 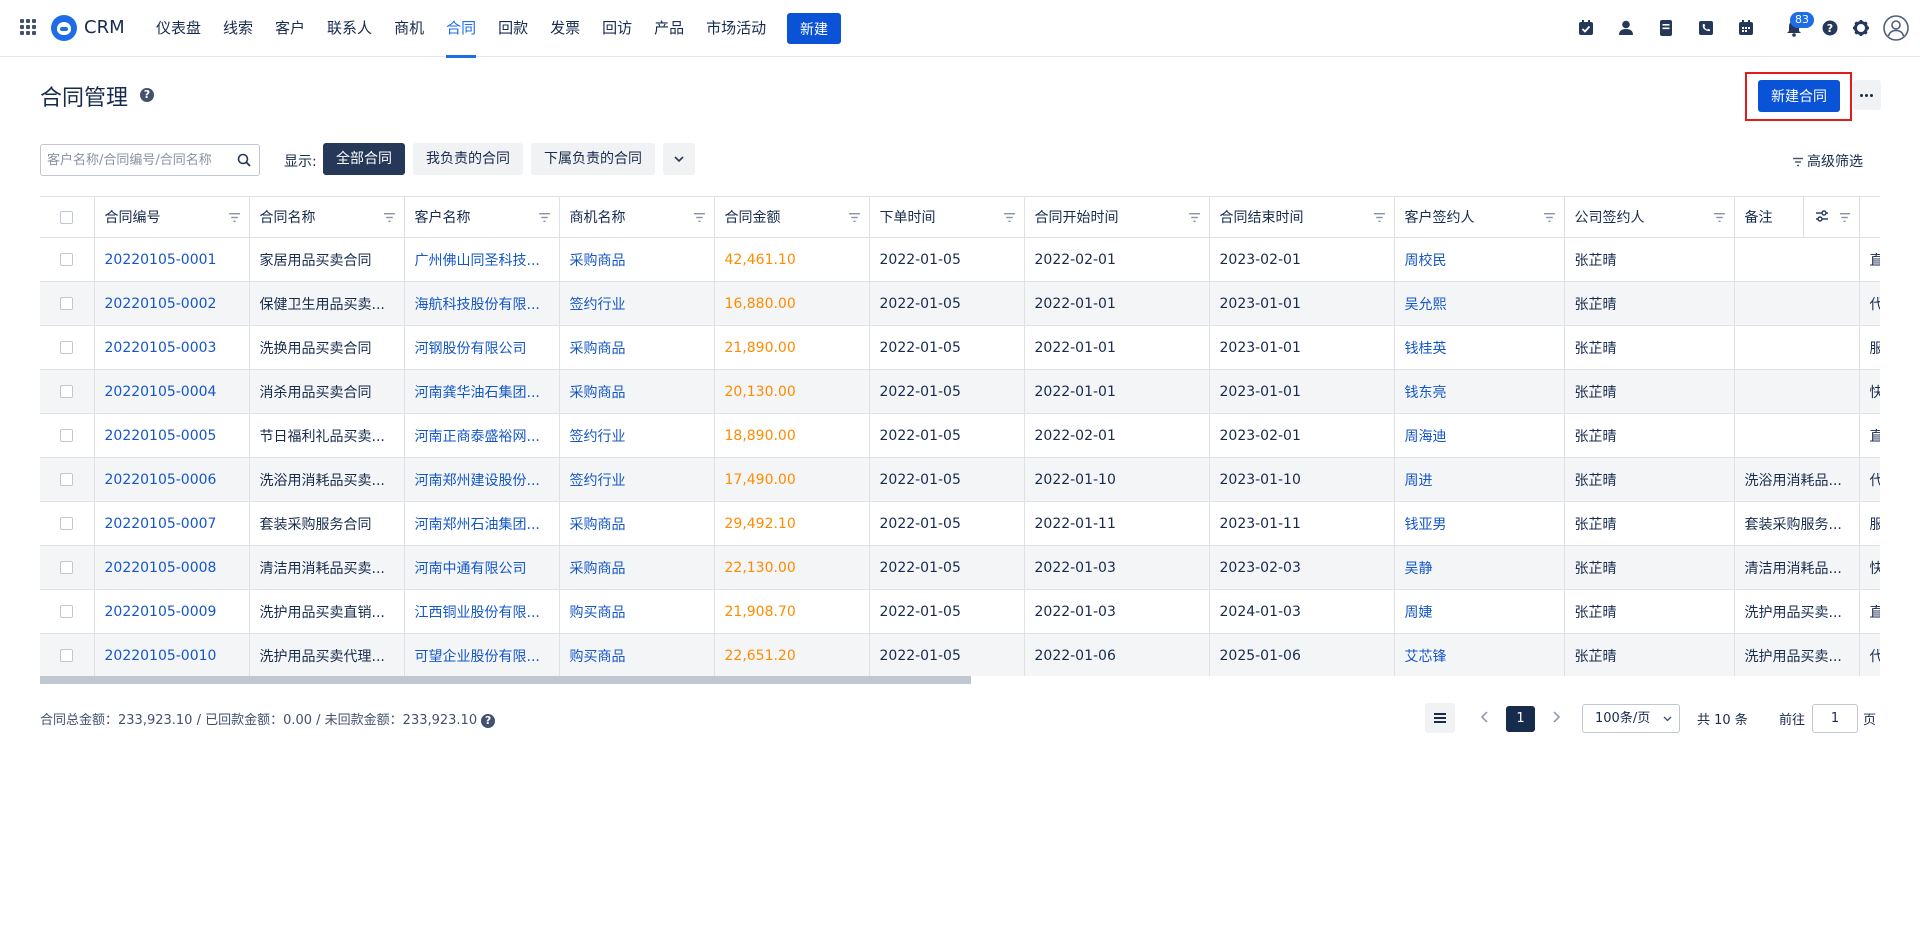 What do you see at coordinates (172, 435) in the screenshot?
I see `contract-number-cell: 20220105-0005` at bounding box center [172, 435].